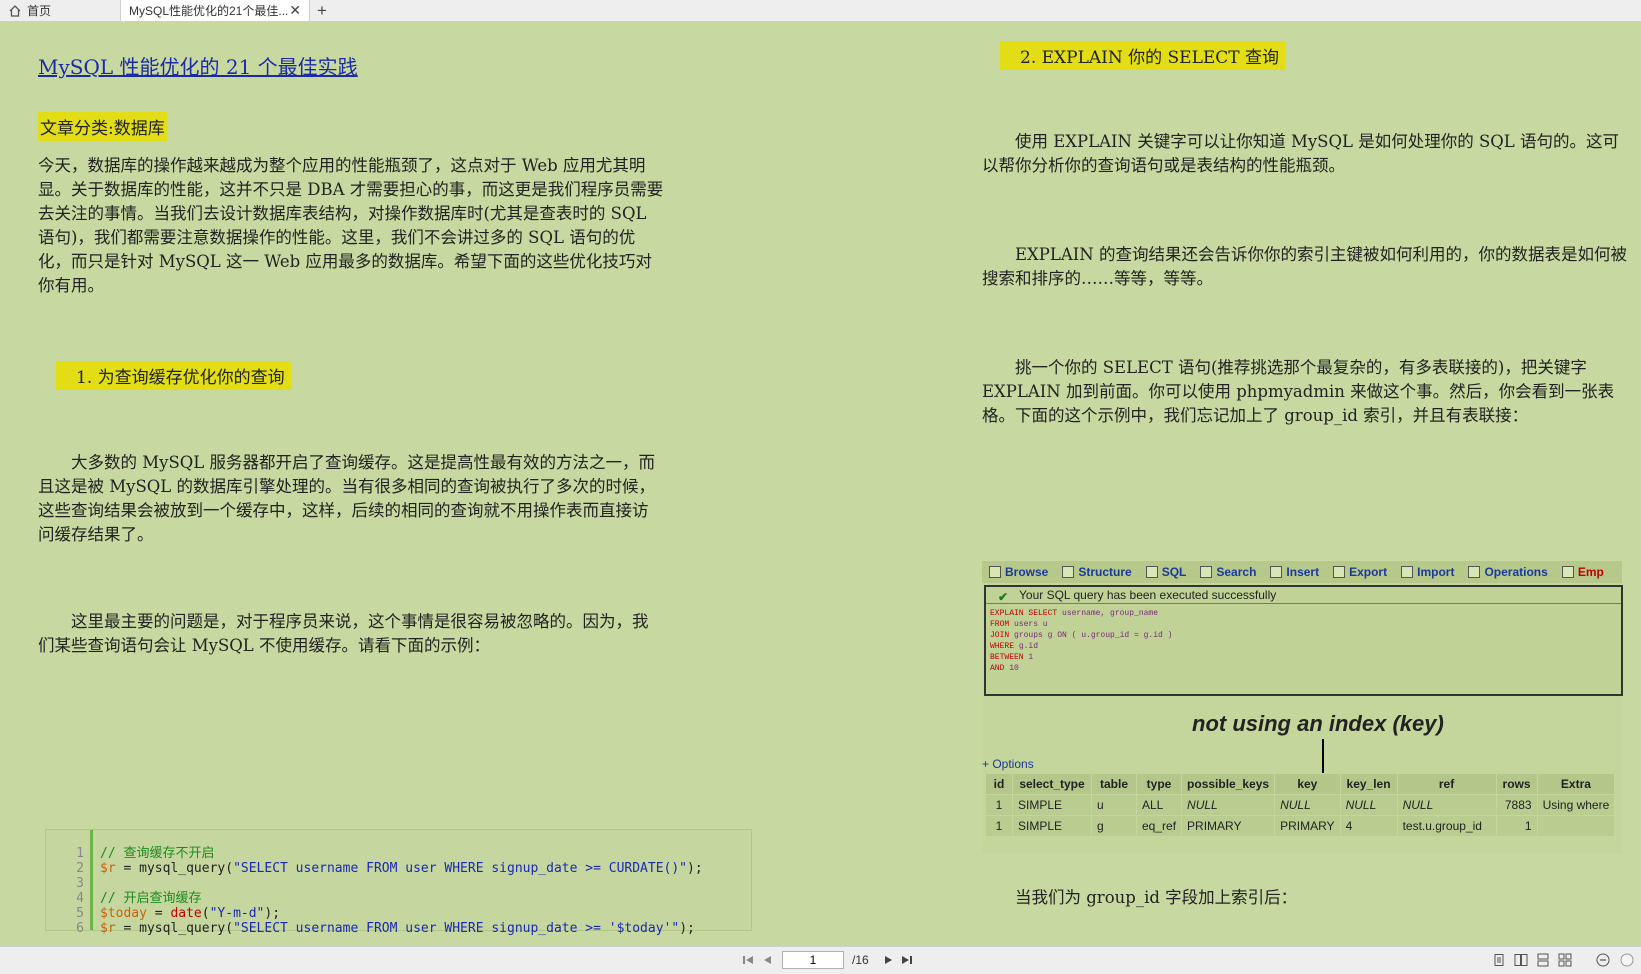 The image size is (1641, 974). I want to click on pma-tab-export: Export, so click(1360, 572).